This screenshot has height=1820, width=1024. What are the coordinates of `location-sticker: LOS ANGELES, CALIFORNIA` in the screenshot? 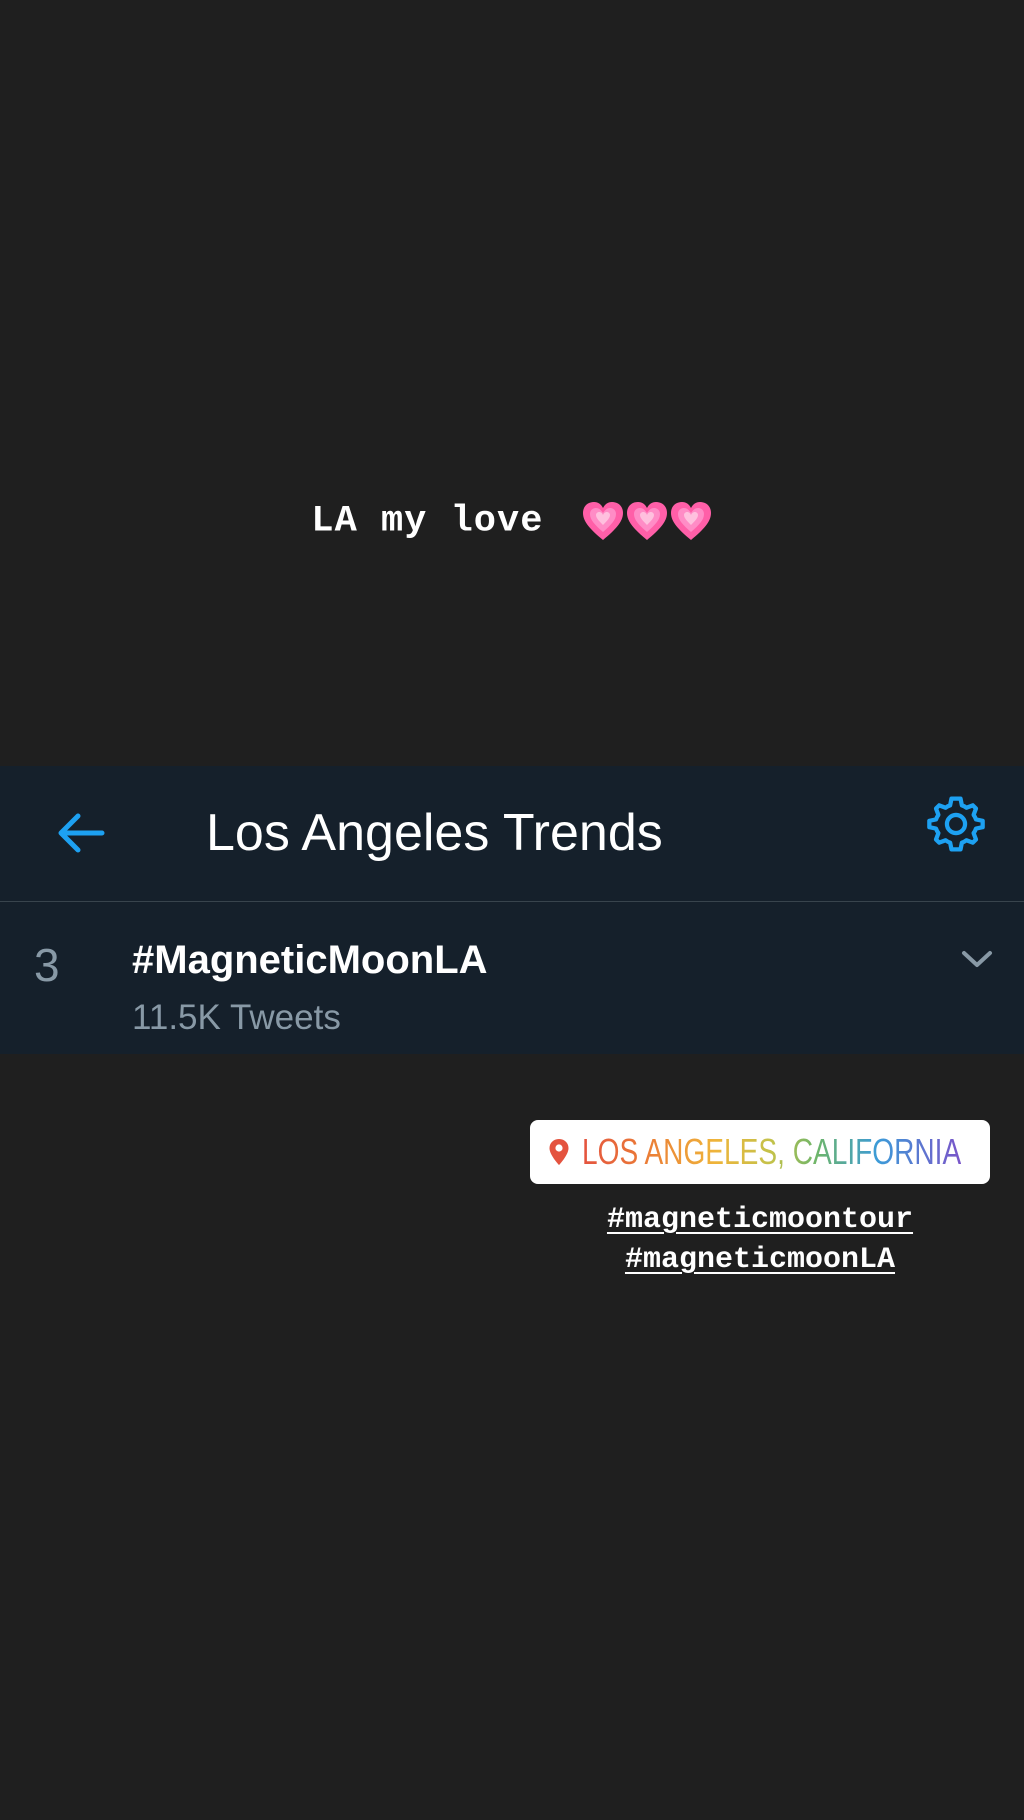 It's located at (760, 1152).